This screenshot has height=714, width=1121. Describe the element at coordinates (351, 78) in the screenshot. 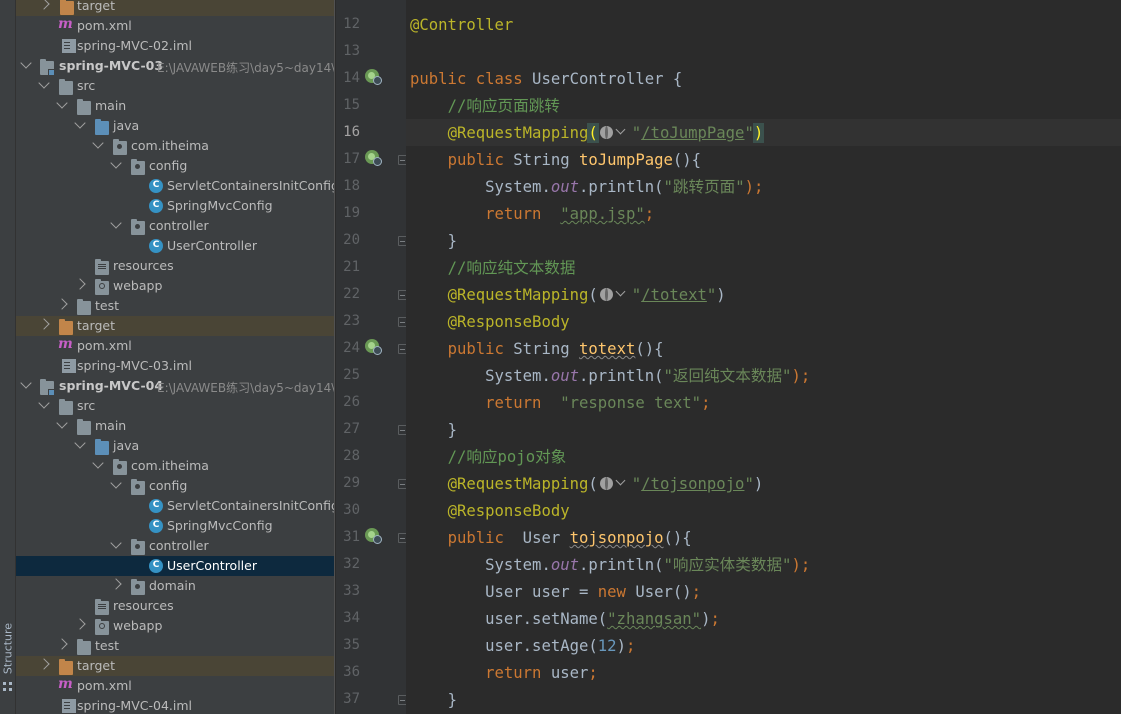

I see `line-number: 14` at that location.